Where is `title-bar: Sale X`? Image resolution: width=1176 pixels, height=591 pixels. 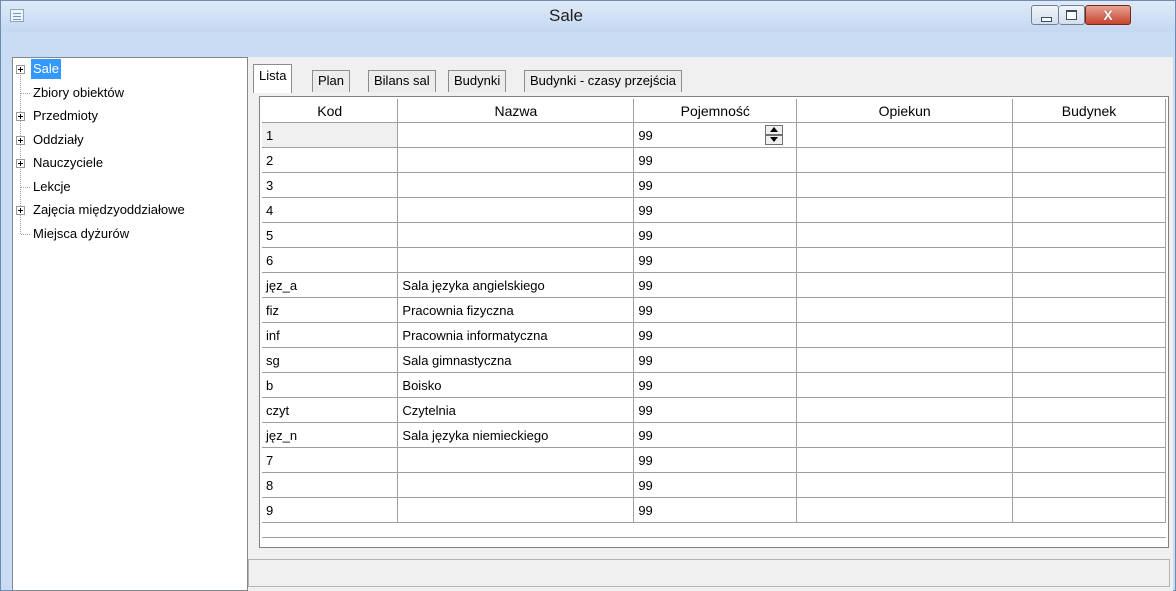
title-bar: Sale X is located at coordinates (588, 16).